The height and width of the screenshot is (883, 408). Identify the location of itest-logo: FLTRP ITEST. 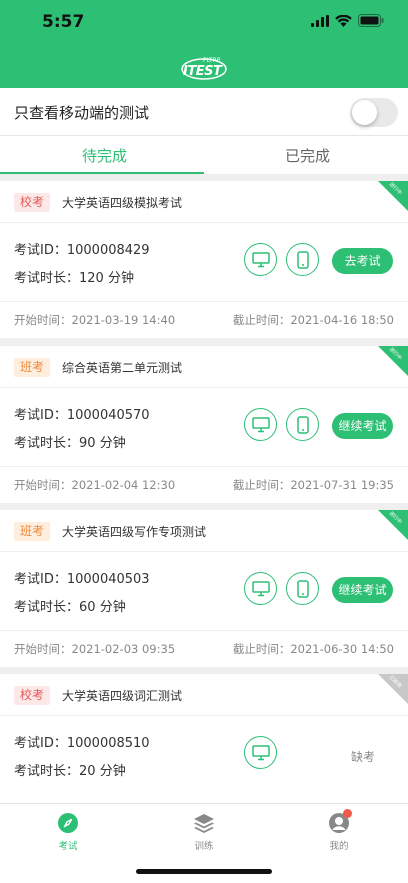
(204, 67).